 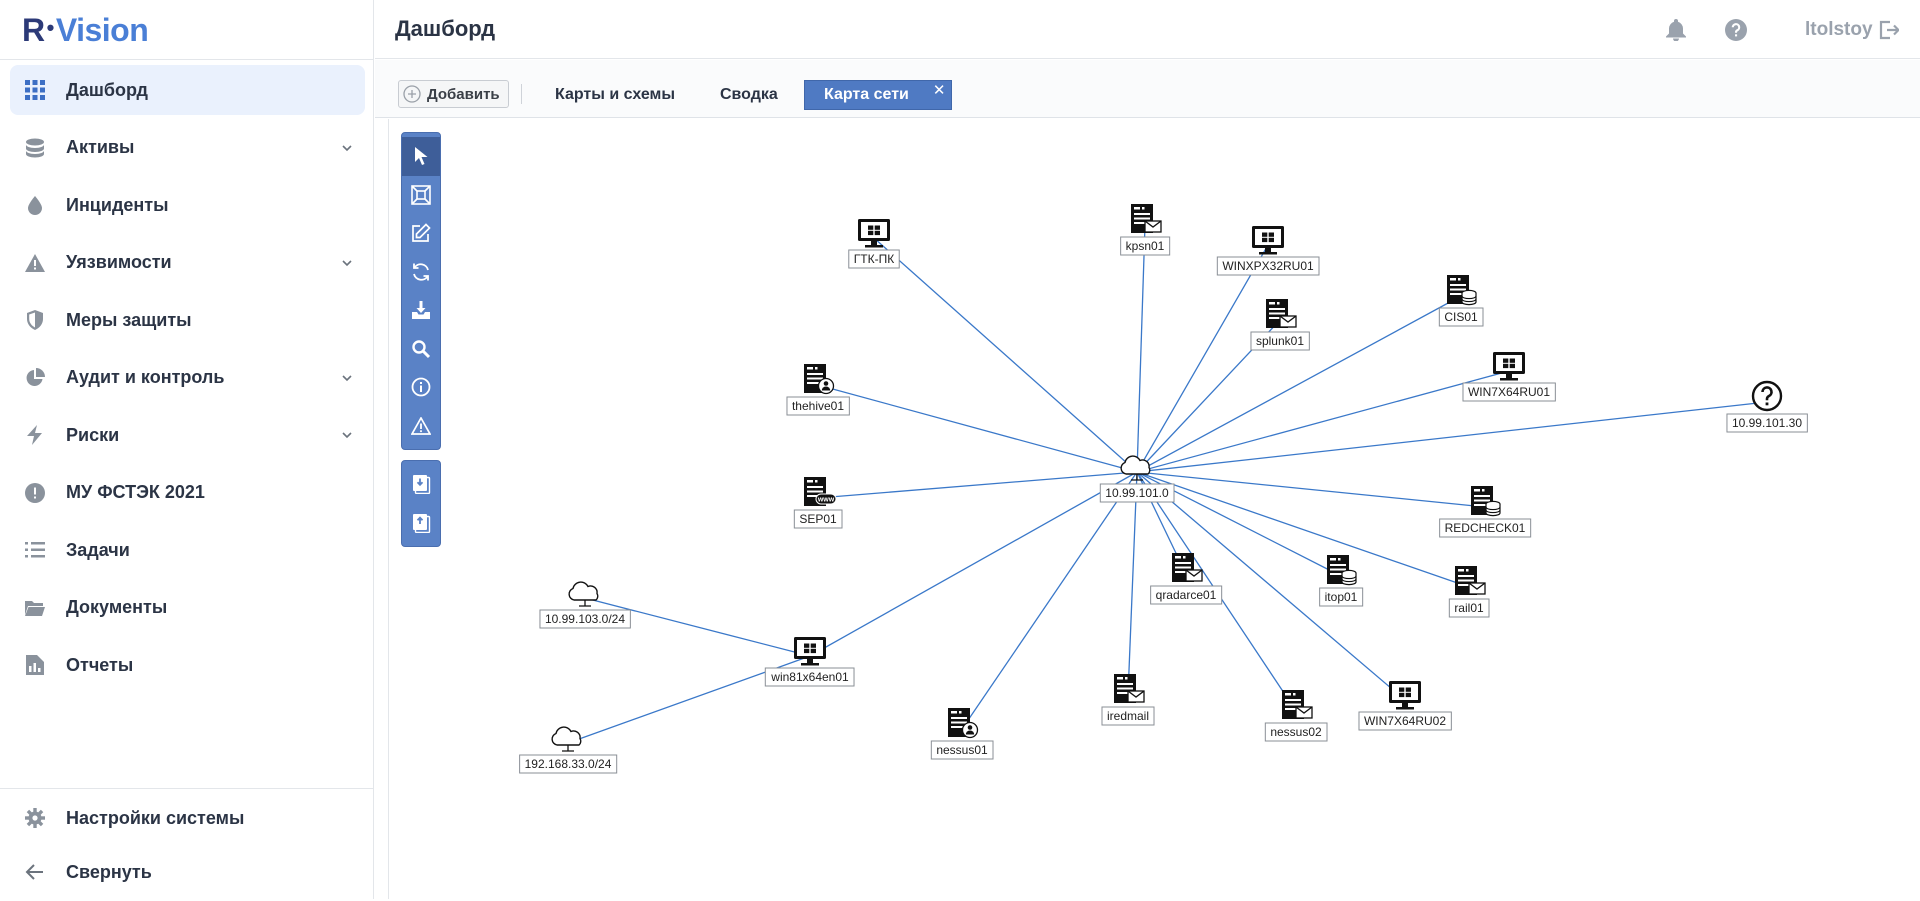 What do you see at coordinates (1767, 396) in the screenshot?
I see `question-icon` at bounding box center [1767, 396].